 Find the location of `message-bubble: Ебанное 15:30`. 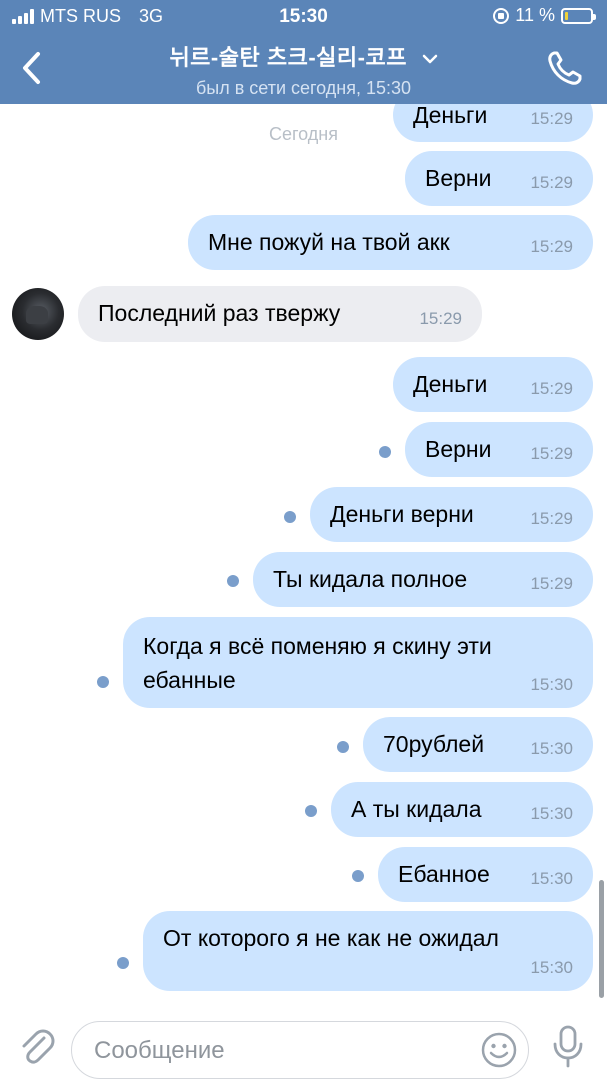

message-bubble: Ебанное 15:30 is located at coordinates (485, 874).